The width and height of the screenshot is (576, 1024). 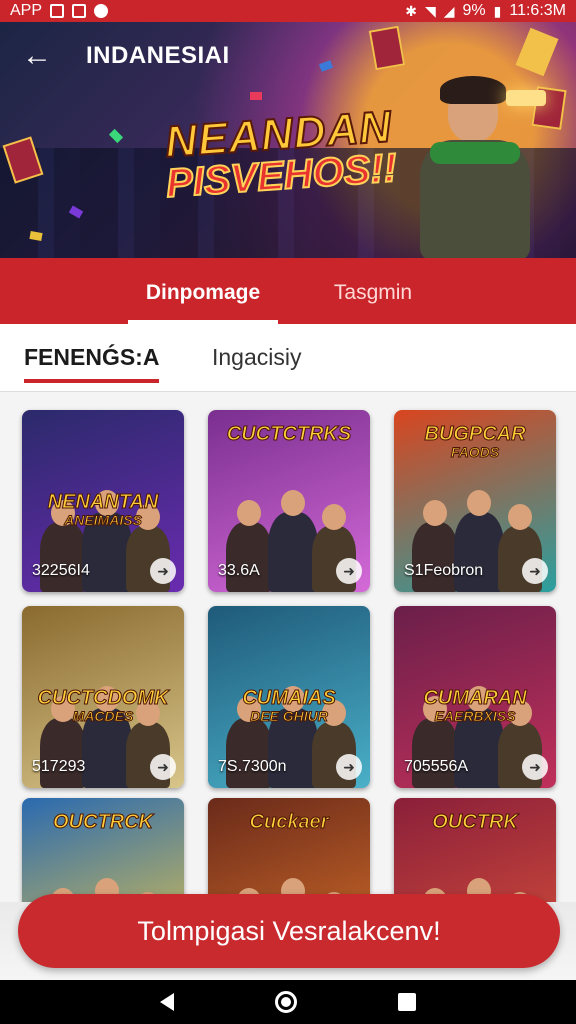 I want to click on tab-primary: Dinpomage, so click(x=203, y=291).